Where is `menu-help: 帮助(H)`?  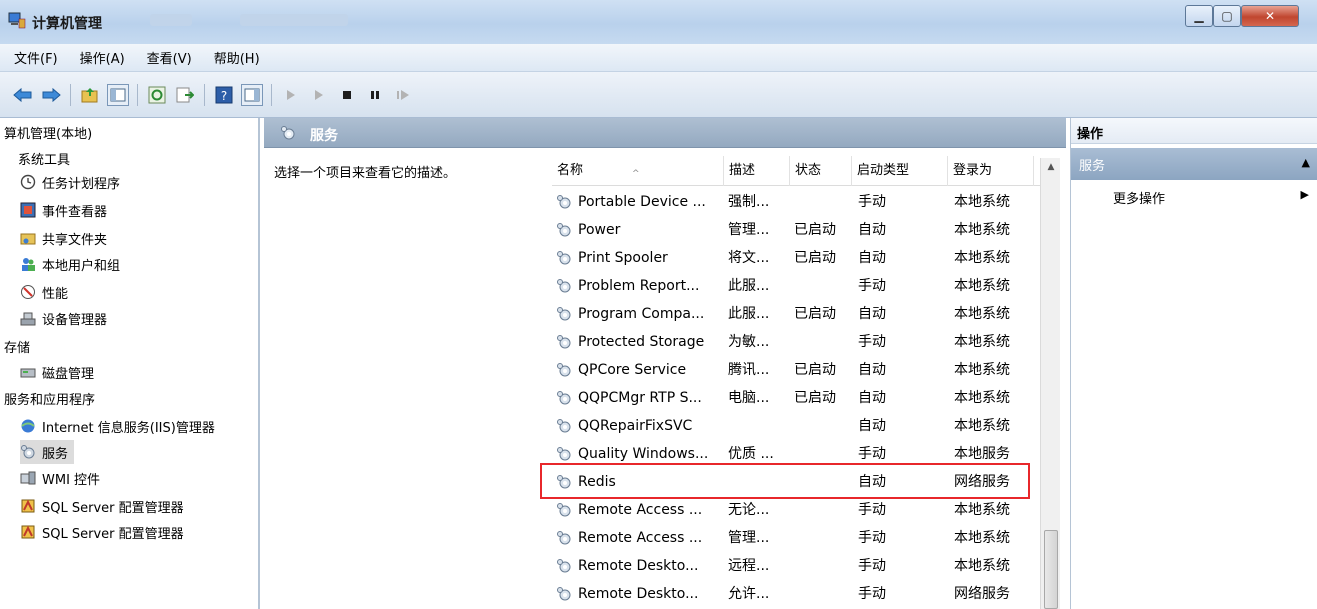
menu-help: 帮助(H) is located at coordinates (237, 57).